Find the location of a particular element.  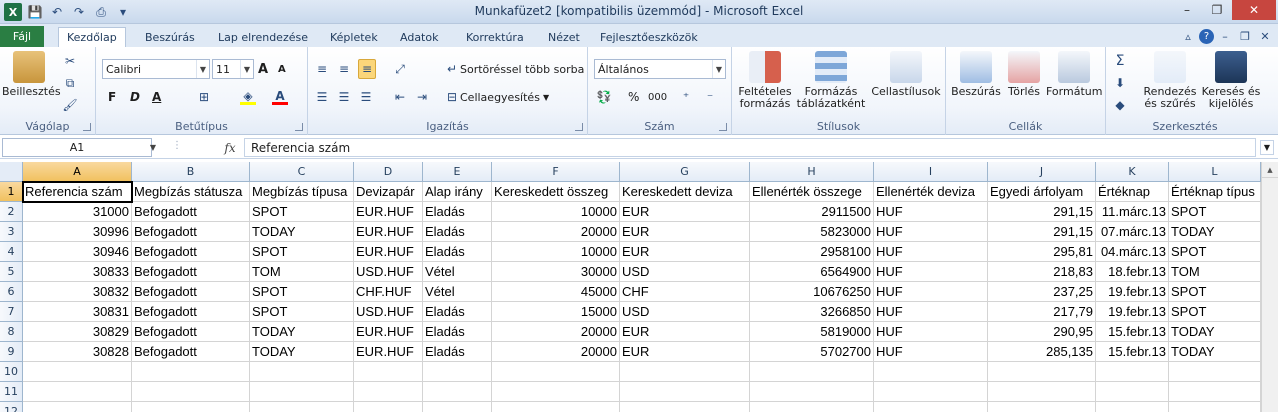

table-cell: USD.HUF is located at coordinates (388, 272).